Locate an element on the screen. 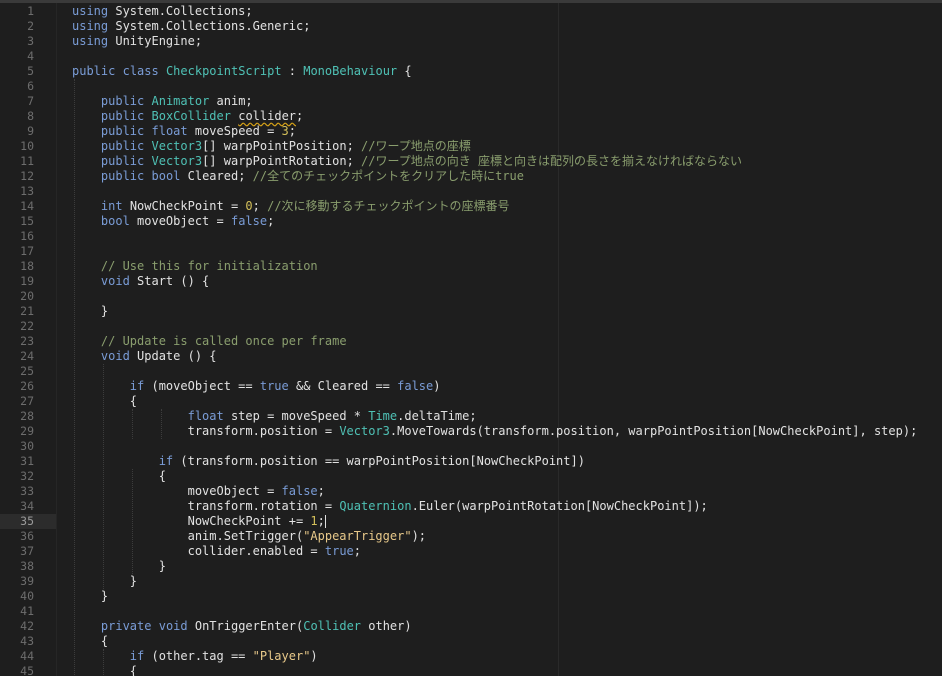 The image size is (942, 676). code-line: // Use this for initialization is located at coordinates (195, 266).